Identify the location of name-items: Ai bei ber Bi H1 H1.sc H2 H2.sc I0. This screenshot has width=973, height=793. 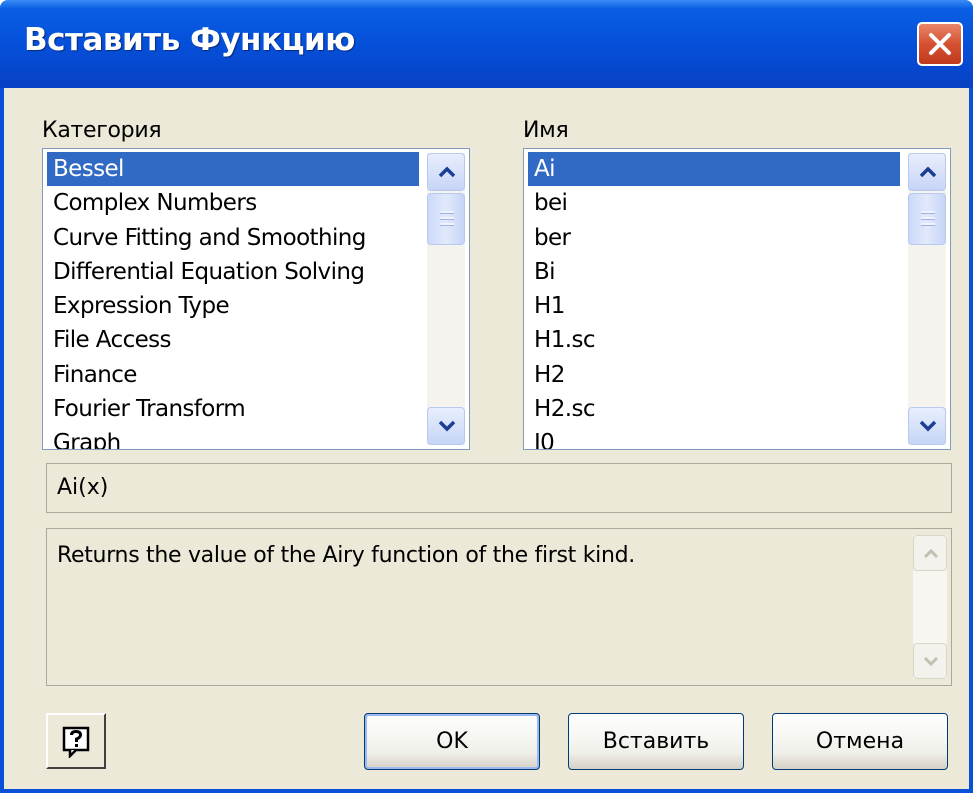
(714, 300).